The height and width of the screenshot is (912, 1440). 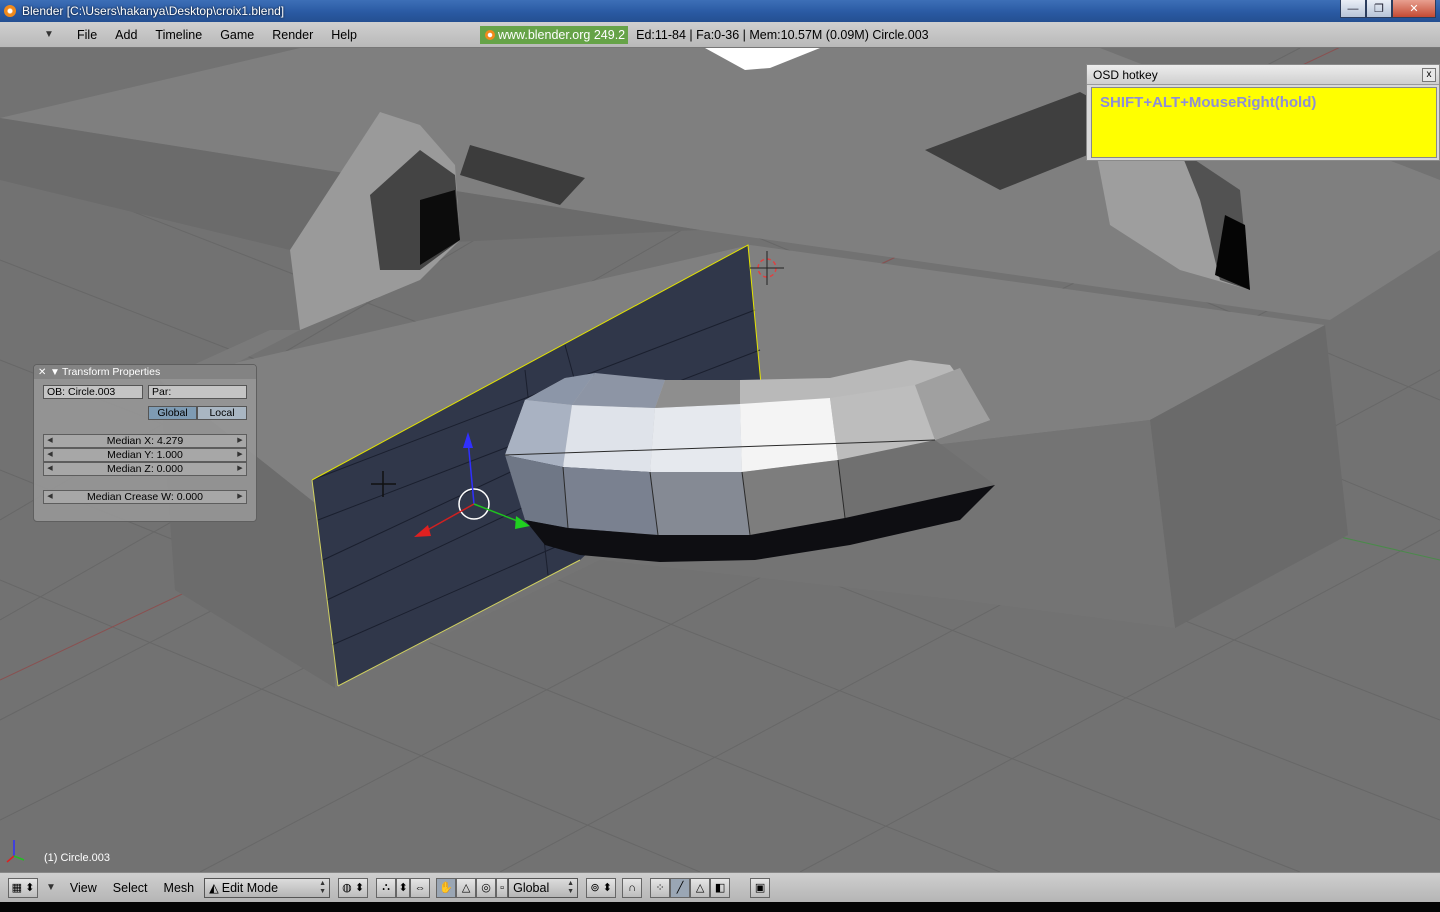 I want to click on widget-toggle-icon: ⇔, so click(x=420, y=887).